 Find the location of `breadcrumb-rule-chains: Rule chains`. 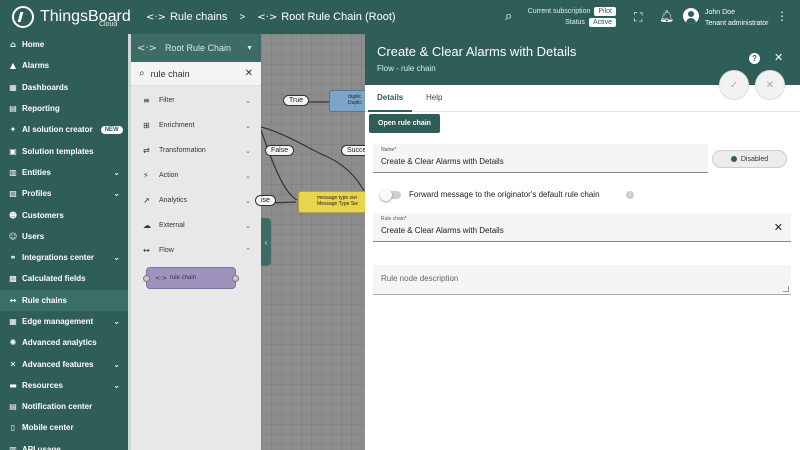

breadcrumb-rule-chains: Rule chains is located at coordinates (198, 17).